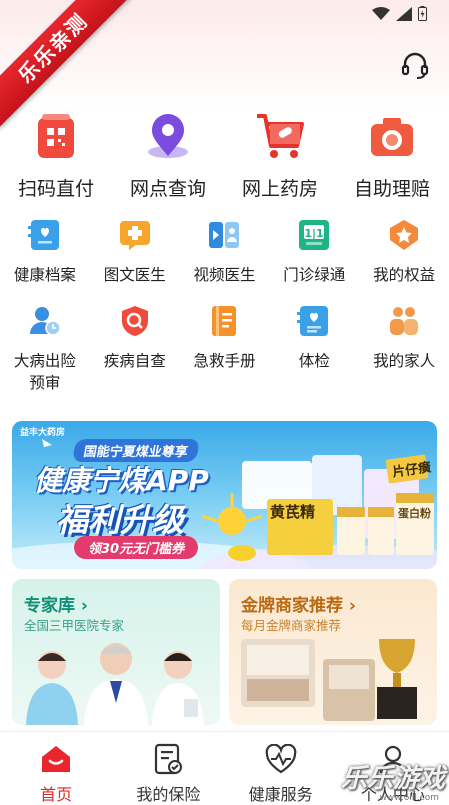 The height and width of the screenshot is (805, 449). What do you see at coordinates (56, 136) in the screenshot?
I see `qr-scan-icon` at bounding box center [56, 136].